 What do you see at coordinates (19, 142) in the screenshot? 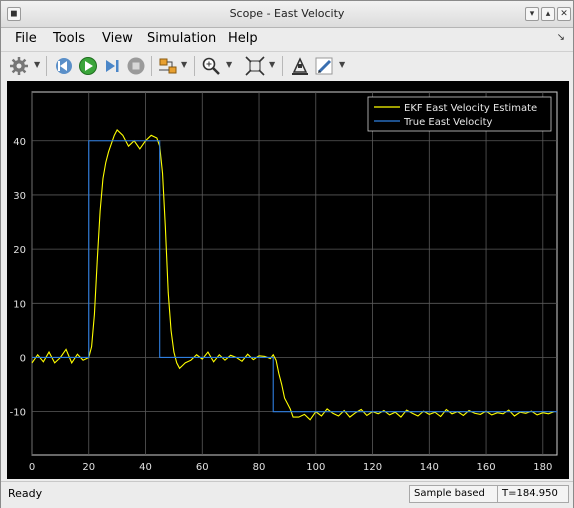
I see `y-tick-label: 40` at bounding box center [19, 142].